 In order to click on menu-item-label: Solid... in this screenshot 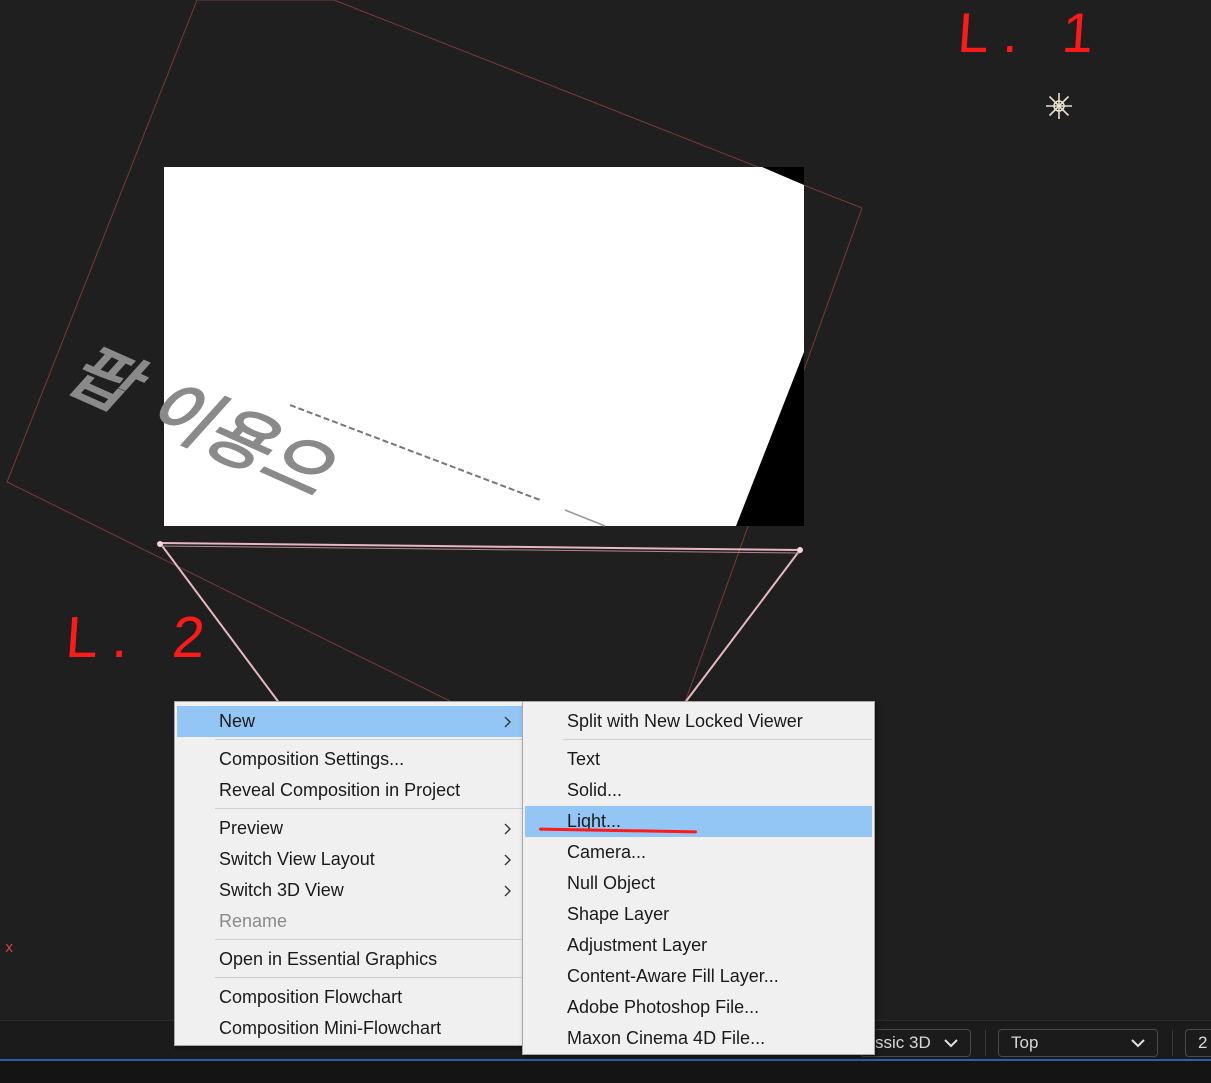, I will do `click(595, 790)`.